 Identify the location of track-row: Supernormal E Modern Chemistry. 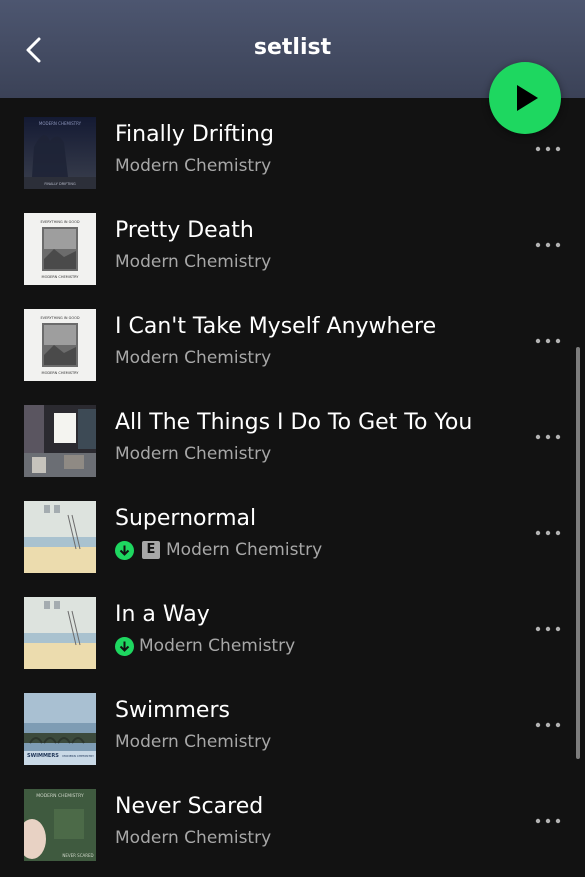
(292, 533).